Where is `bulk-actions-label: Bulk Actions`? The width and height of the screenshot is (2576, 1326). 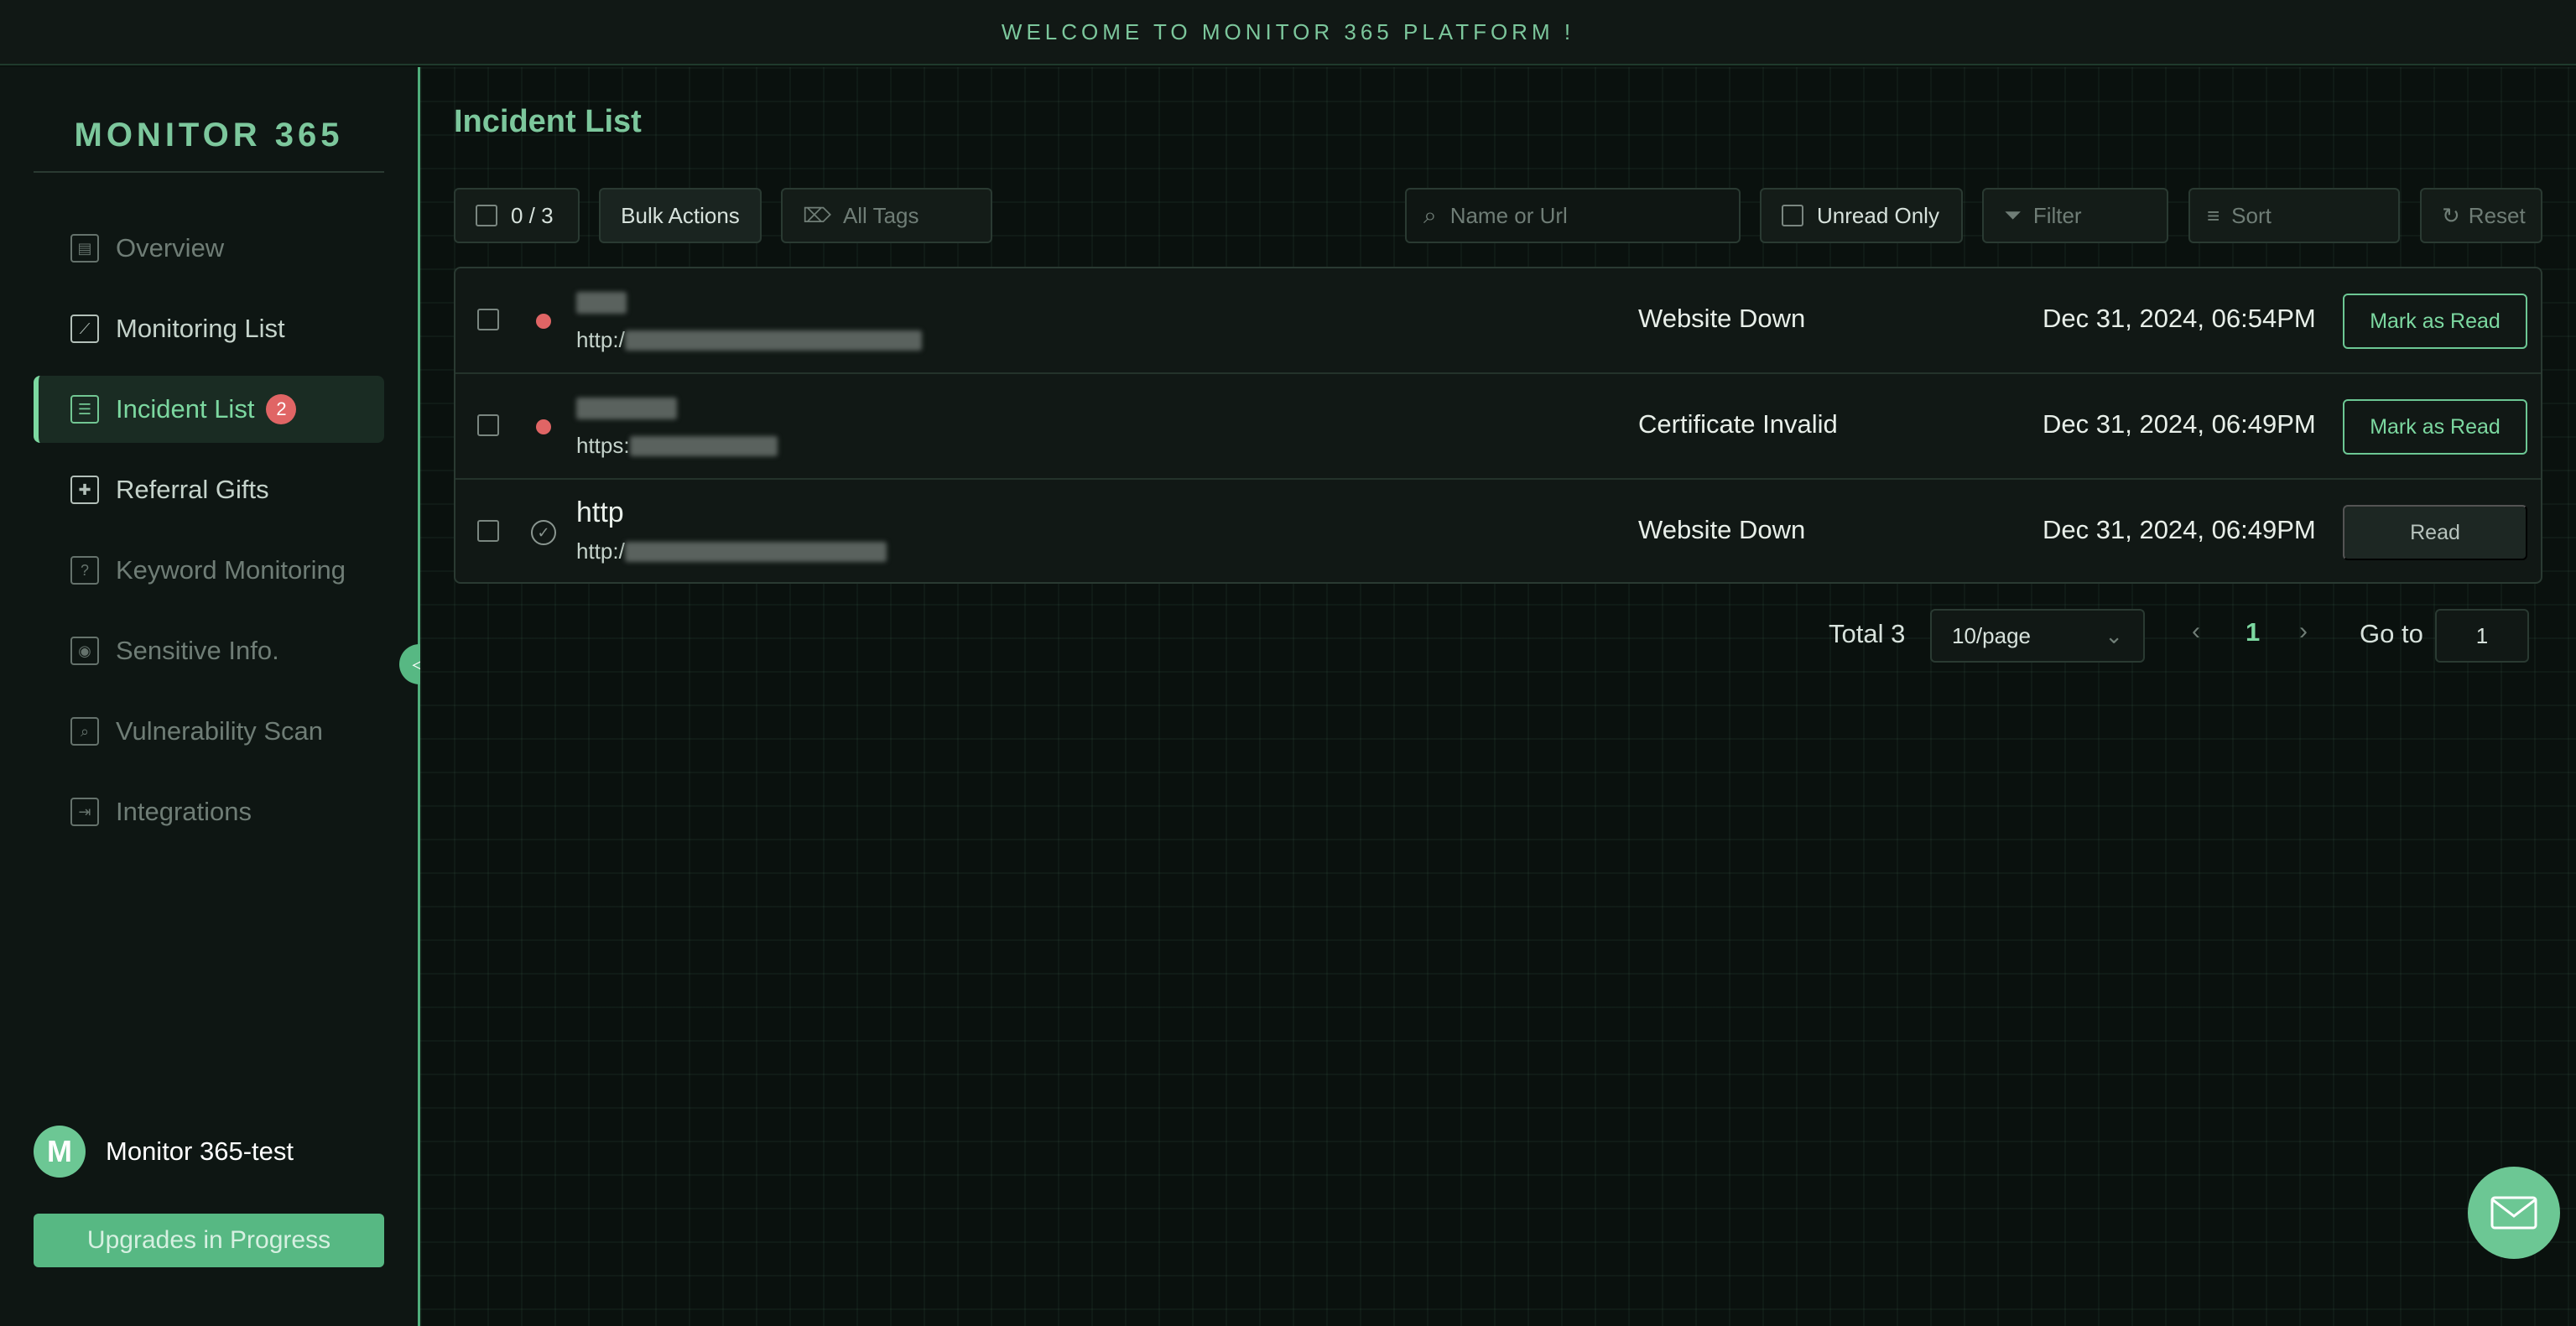
bulk-actions-label: Bulk Actions is located at coordinates (680, 215).